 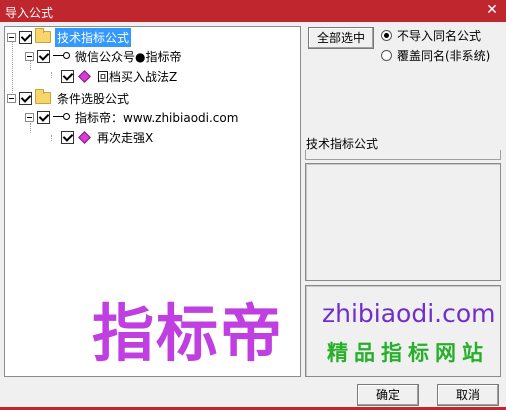 I want to click on tree-node-label: 条件选股公式, so click(x=93, y=98).